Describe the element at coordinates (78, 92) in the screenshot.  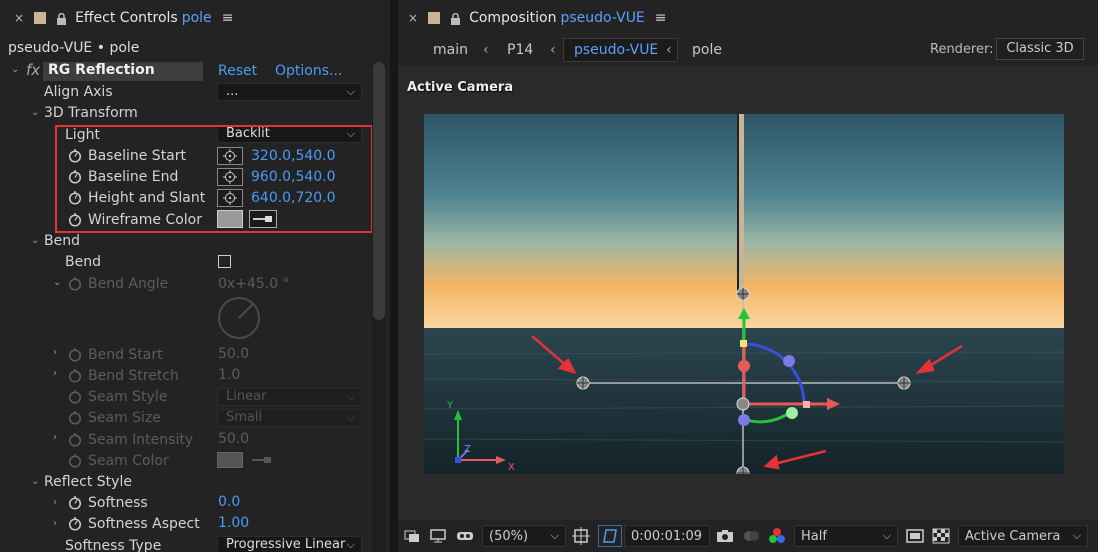
I see `align-axis-label: Align Axis` at that location.